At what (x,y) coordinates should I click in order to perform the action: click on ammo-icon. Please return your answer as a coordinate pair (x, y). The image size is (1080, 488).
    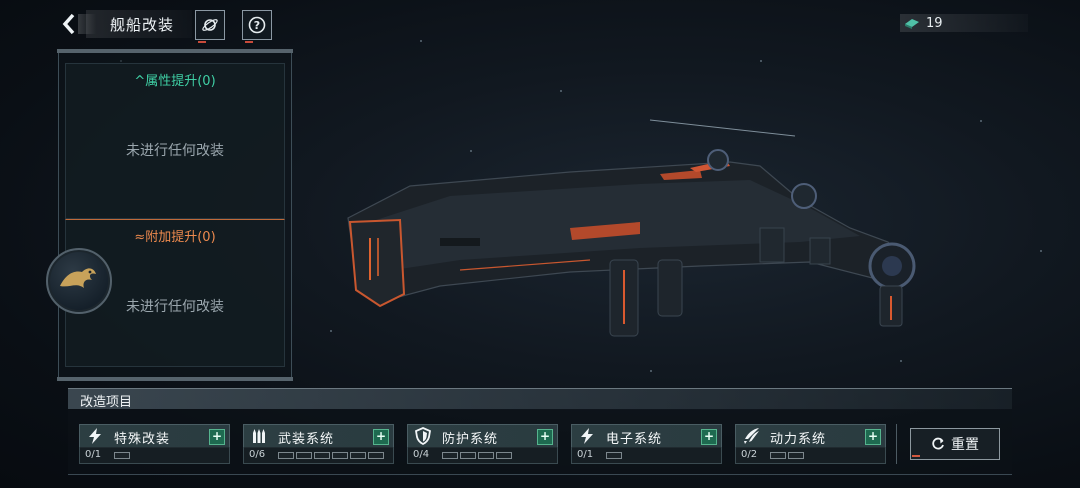
    Looking at the image, I should click on (259, 436).